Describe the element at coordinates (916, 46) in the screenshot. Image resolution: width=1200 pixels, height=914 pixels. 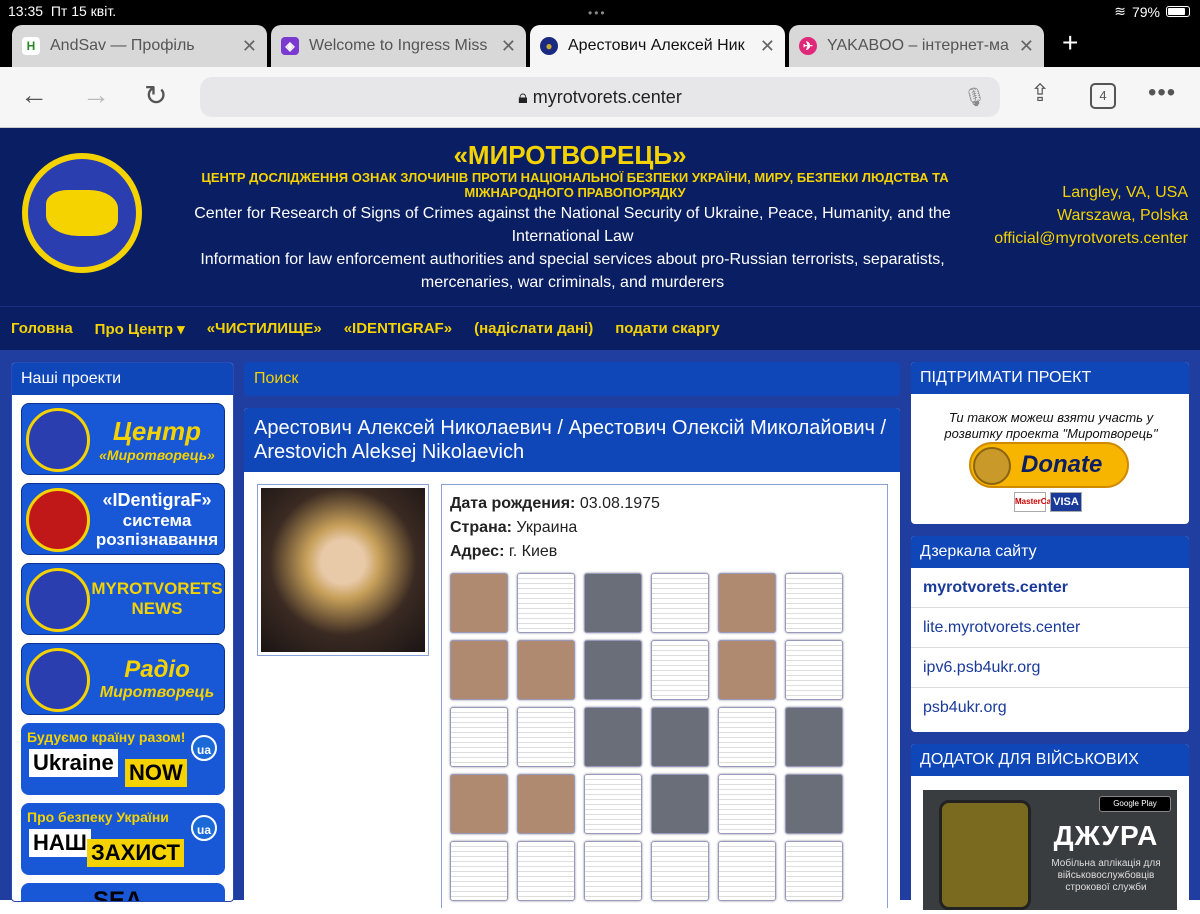
I see `tab-yakaboo: ✈ YAKABOO – інтернет-ма ✕` at that location.